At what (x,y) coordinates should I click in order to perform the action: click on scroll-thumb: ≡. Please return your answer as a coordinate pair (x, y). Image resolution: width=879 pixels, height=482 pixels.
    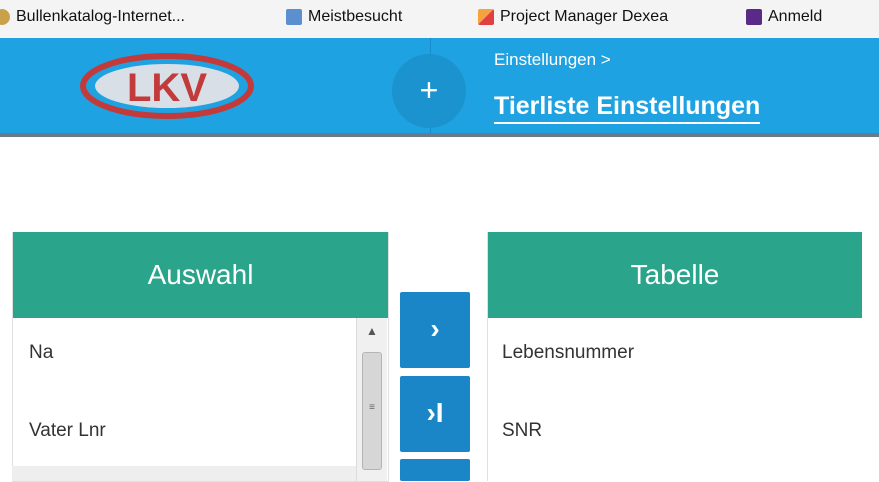
    Looking at the image, I should click on (372, 411).